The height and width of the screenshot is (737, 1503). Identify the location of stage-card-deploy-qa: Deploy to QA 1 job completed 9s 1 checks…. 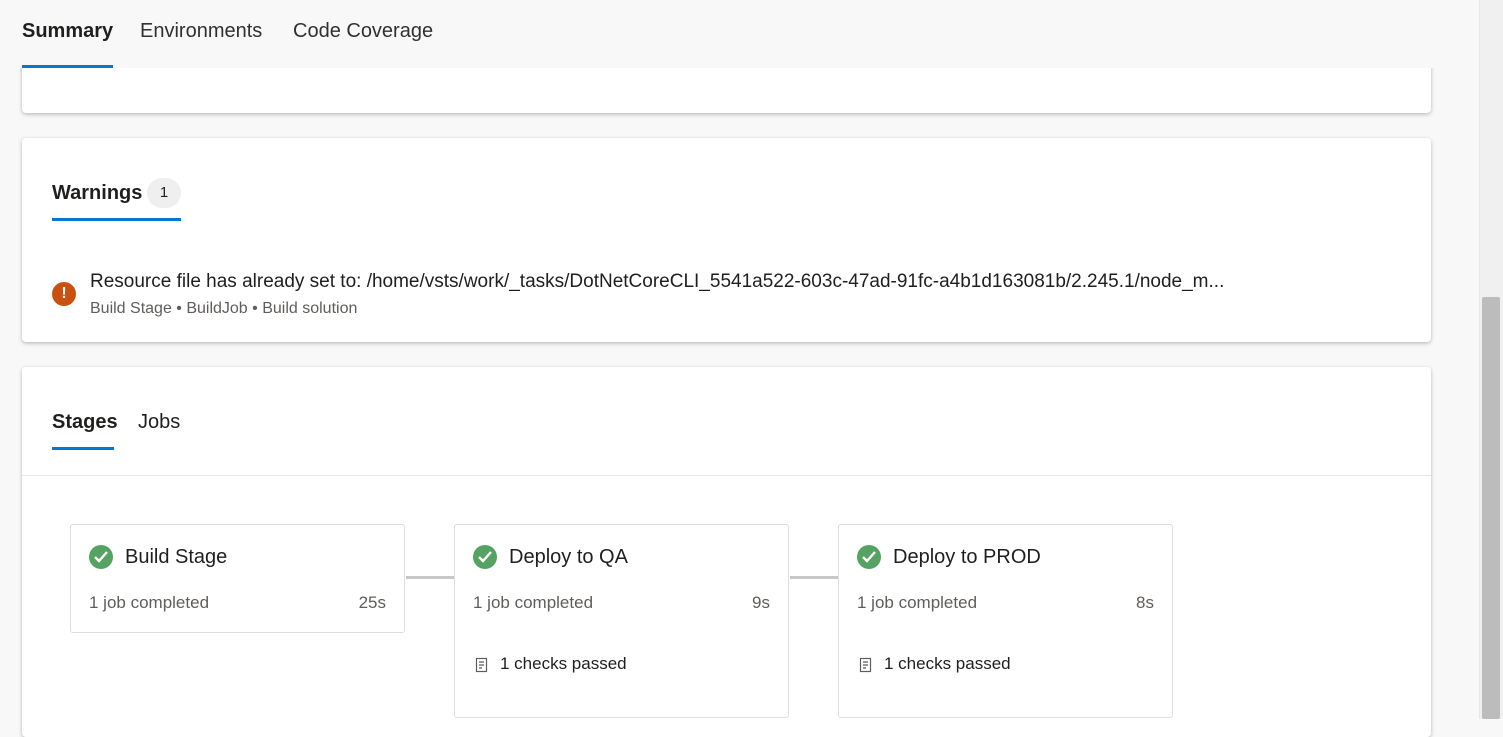
(621, 621).